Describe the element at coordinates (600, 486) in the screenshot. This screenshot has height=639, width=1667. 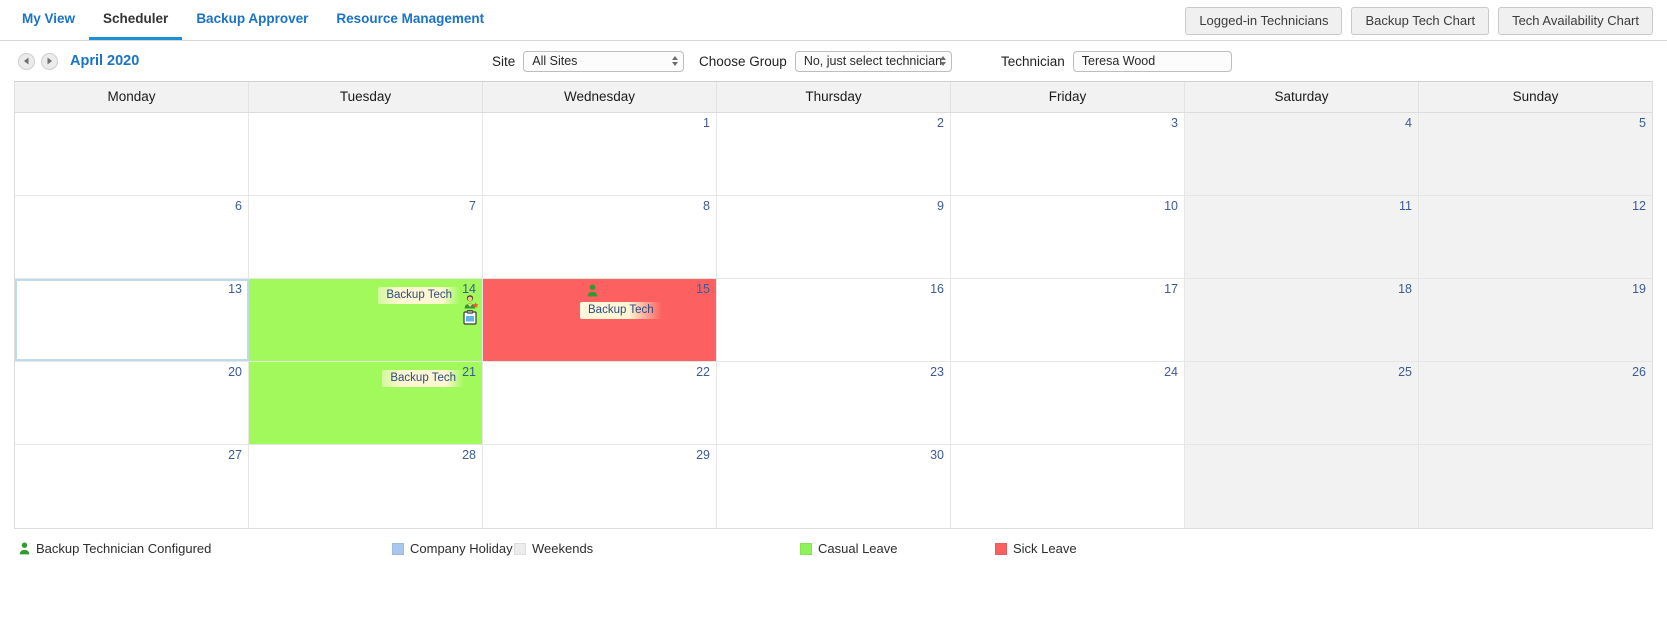
I see `day-cell-29: 29` at that location.